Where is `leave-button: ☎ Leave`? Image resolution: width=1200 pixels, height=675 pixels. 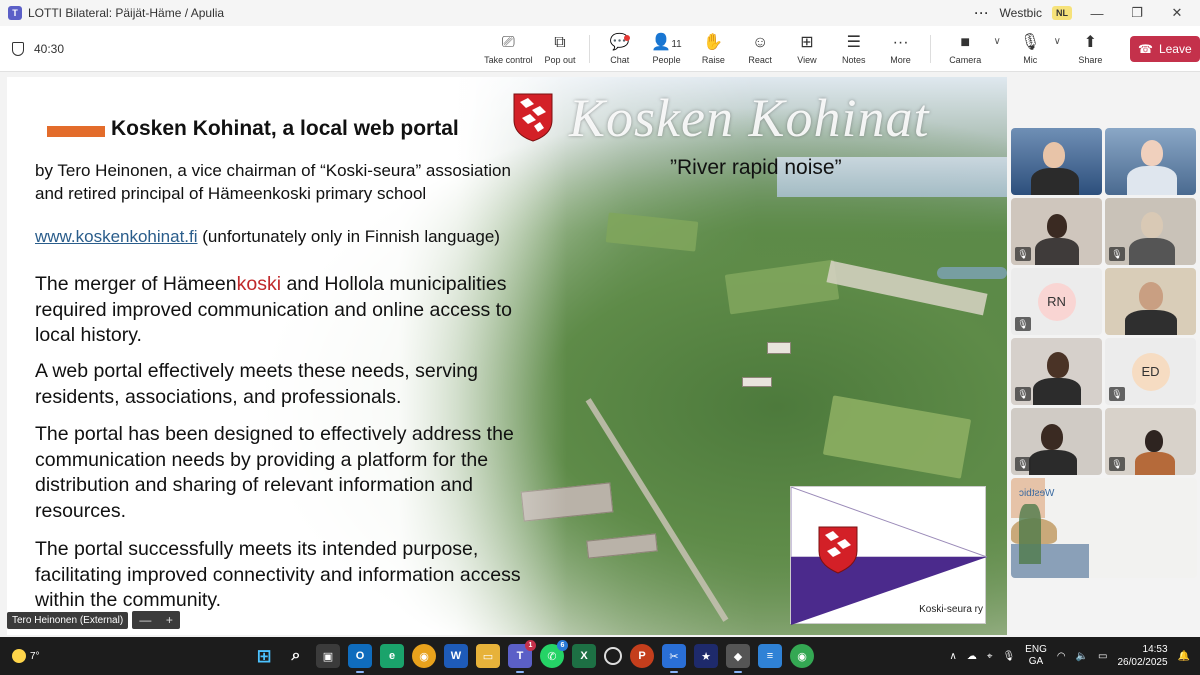 leave-button: ☎ Leave is located at coordinates (1164, 48).